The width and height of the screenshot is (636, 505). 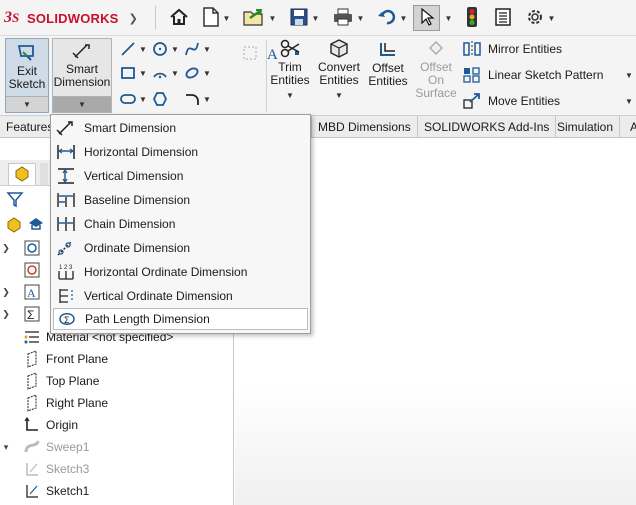 What do you see at coordinates (180, 296) in the screenshot?
I see `menu-item-vertical-ordinate-dimension: Vertical Ordinate Dimension` at bounding box center [180, 296].